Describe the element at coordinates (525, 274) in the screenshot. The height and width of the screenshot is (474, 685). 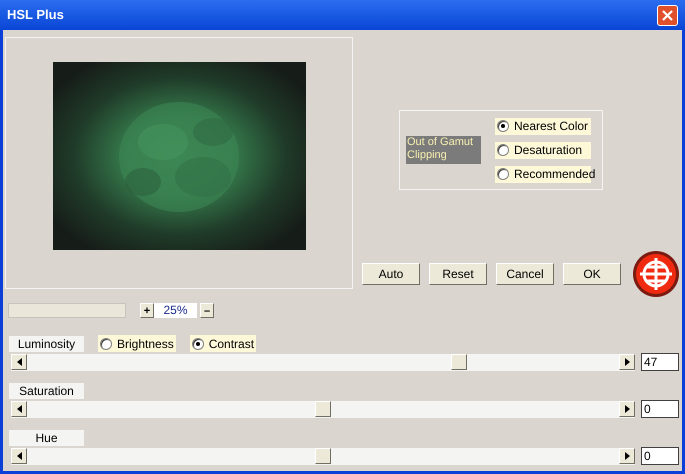
I see `dialog-button: Cancel` at that location.